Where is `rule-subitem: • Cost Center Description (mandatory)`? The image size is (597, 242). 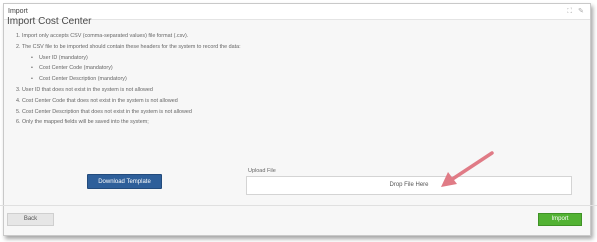
rule-subitem: • Cost Center Description (mandatory) is located at coordinates (128, 79).